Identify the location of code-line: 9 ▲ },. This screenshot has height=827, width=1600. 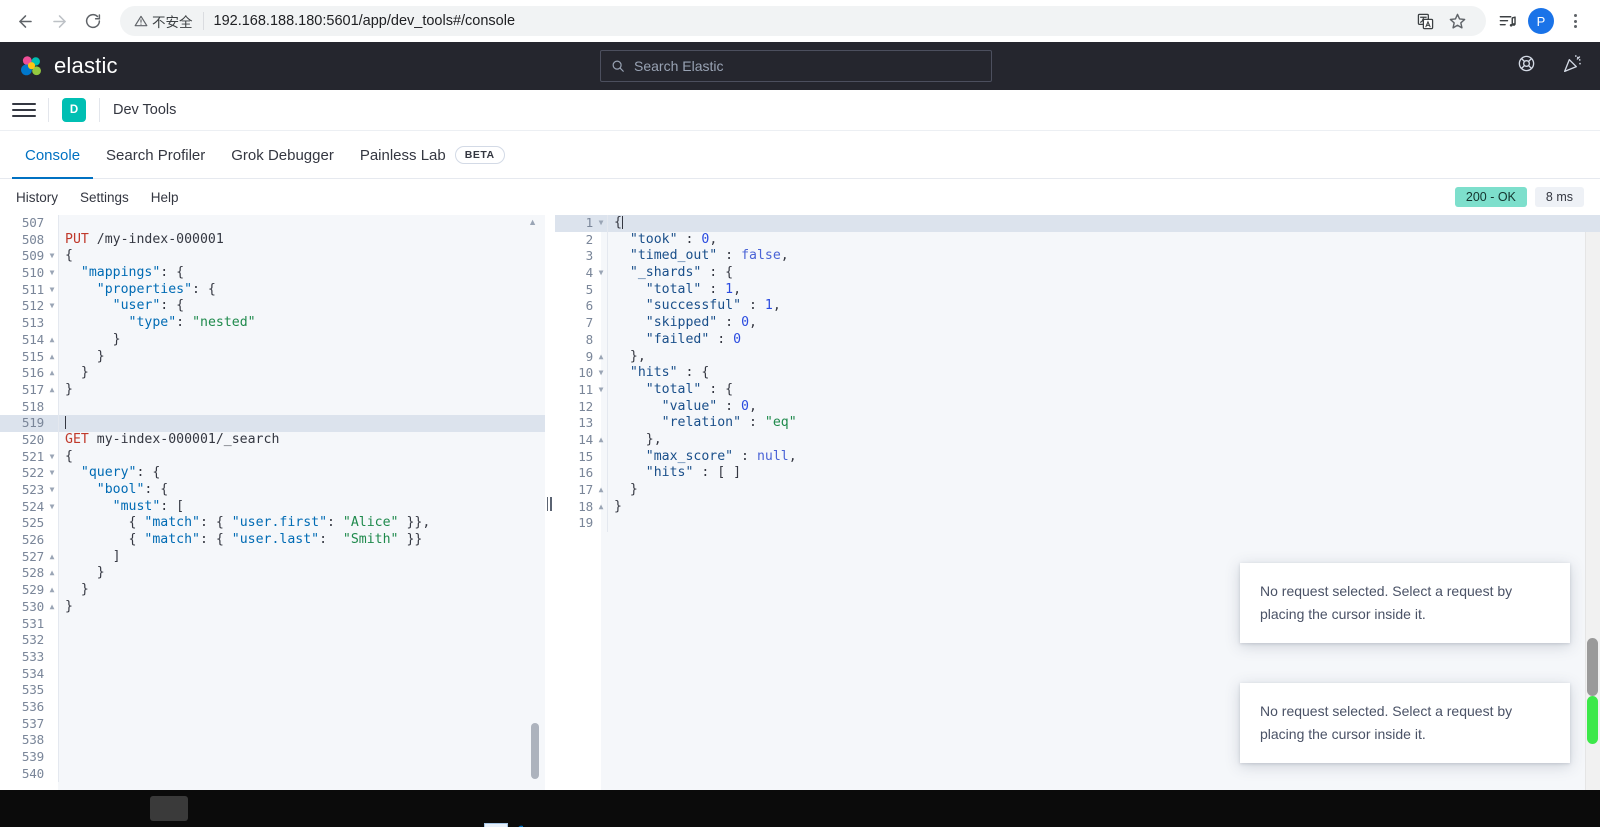
(1077, 357).